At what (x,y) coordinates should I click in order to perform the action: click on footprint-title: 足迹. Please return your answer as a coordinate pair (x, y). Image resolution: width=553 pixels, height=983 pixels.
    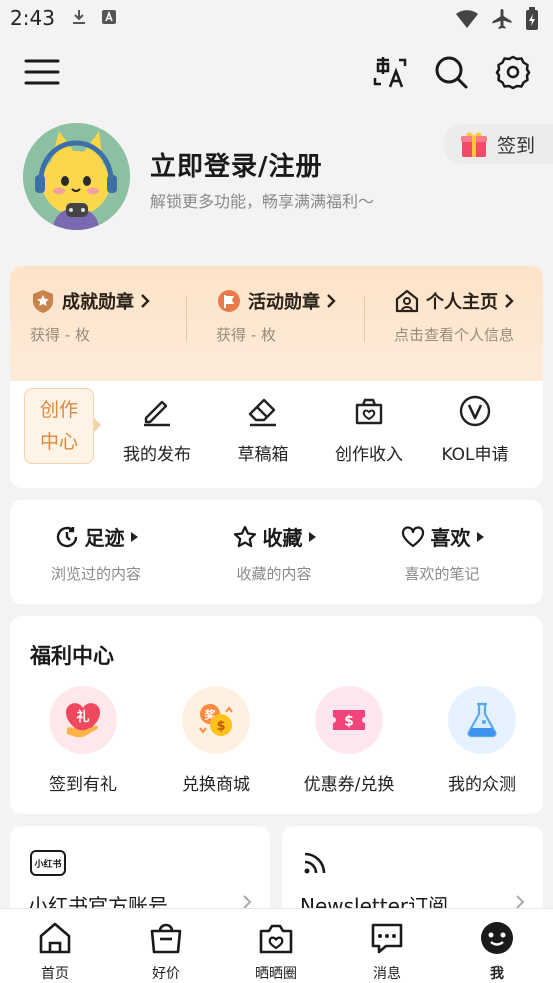
    Looking at the image, I should click on (104, 538).